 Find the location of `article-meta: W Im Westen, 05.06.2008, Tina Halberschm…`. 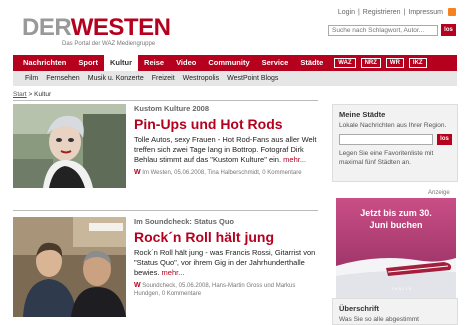

article-meta: W Im Westen, 05.06.2008, Tina Halberschm… is located at coordinates (226, 173).